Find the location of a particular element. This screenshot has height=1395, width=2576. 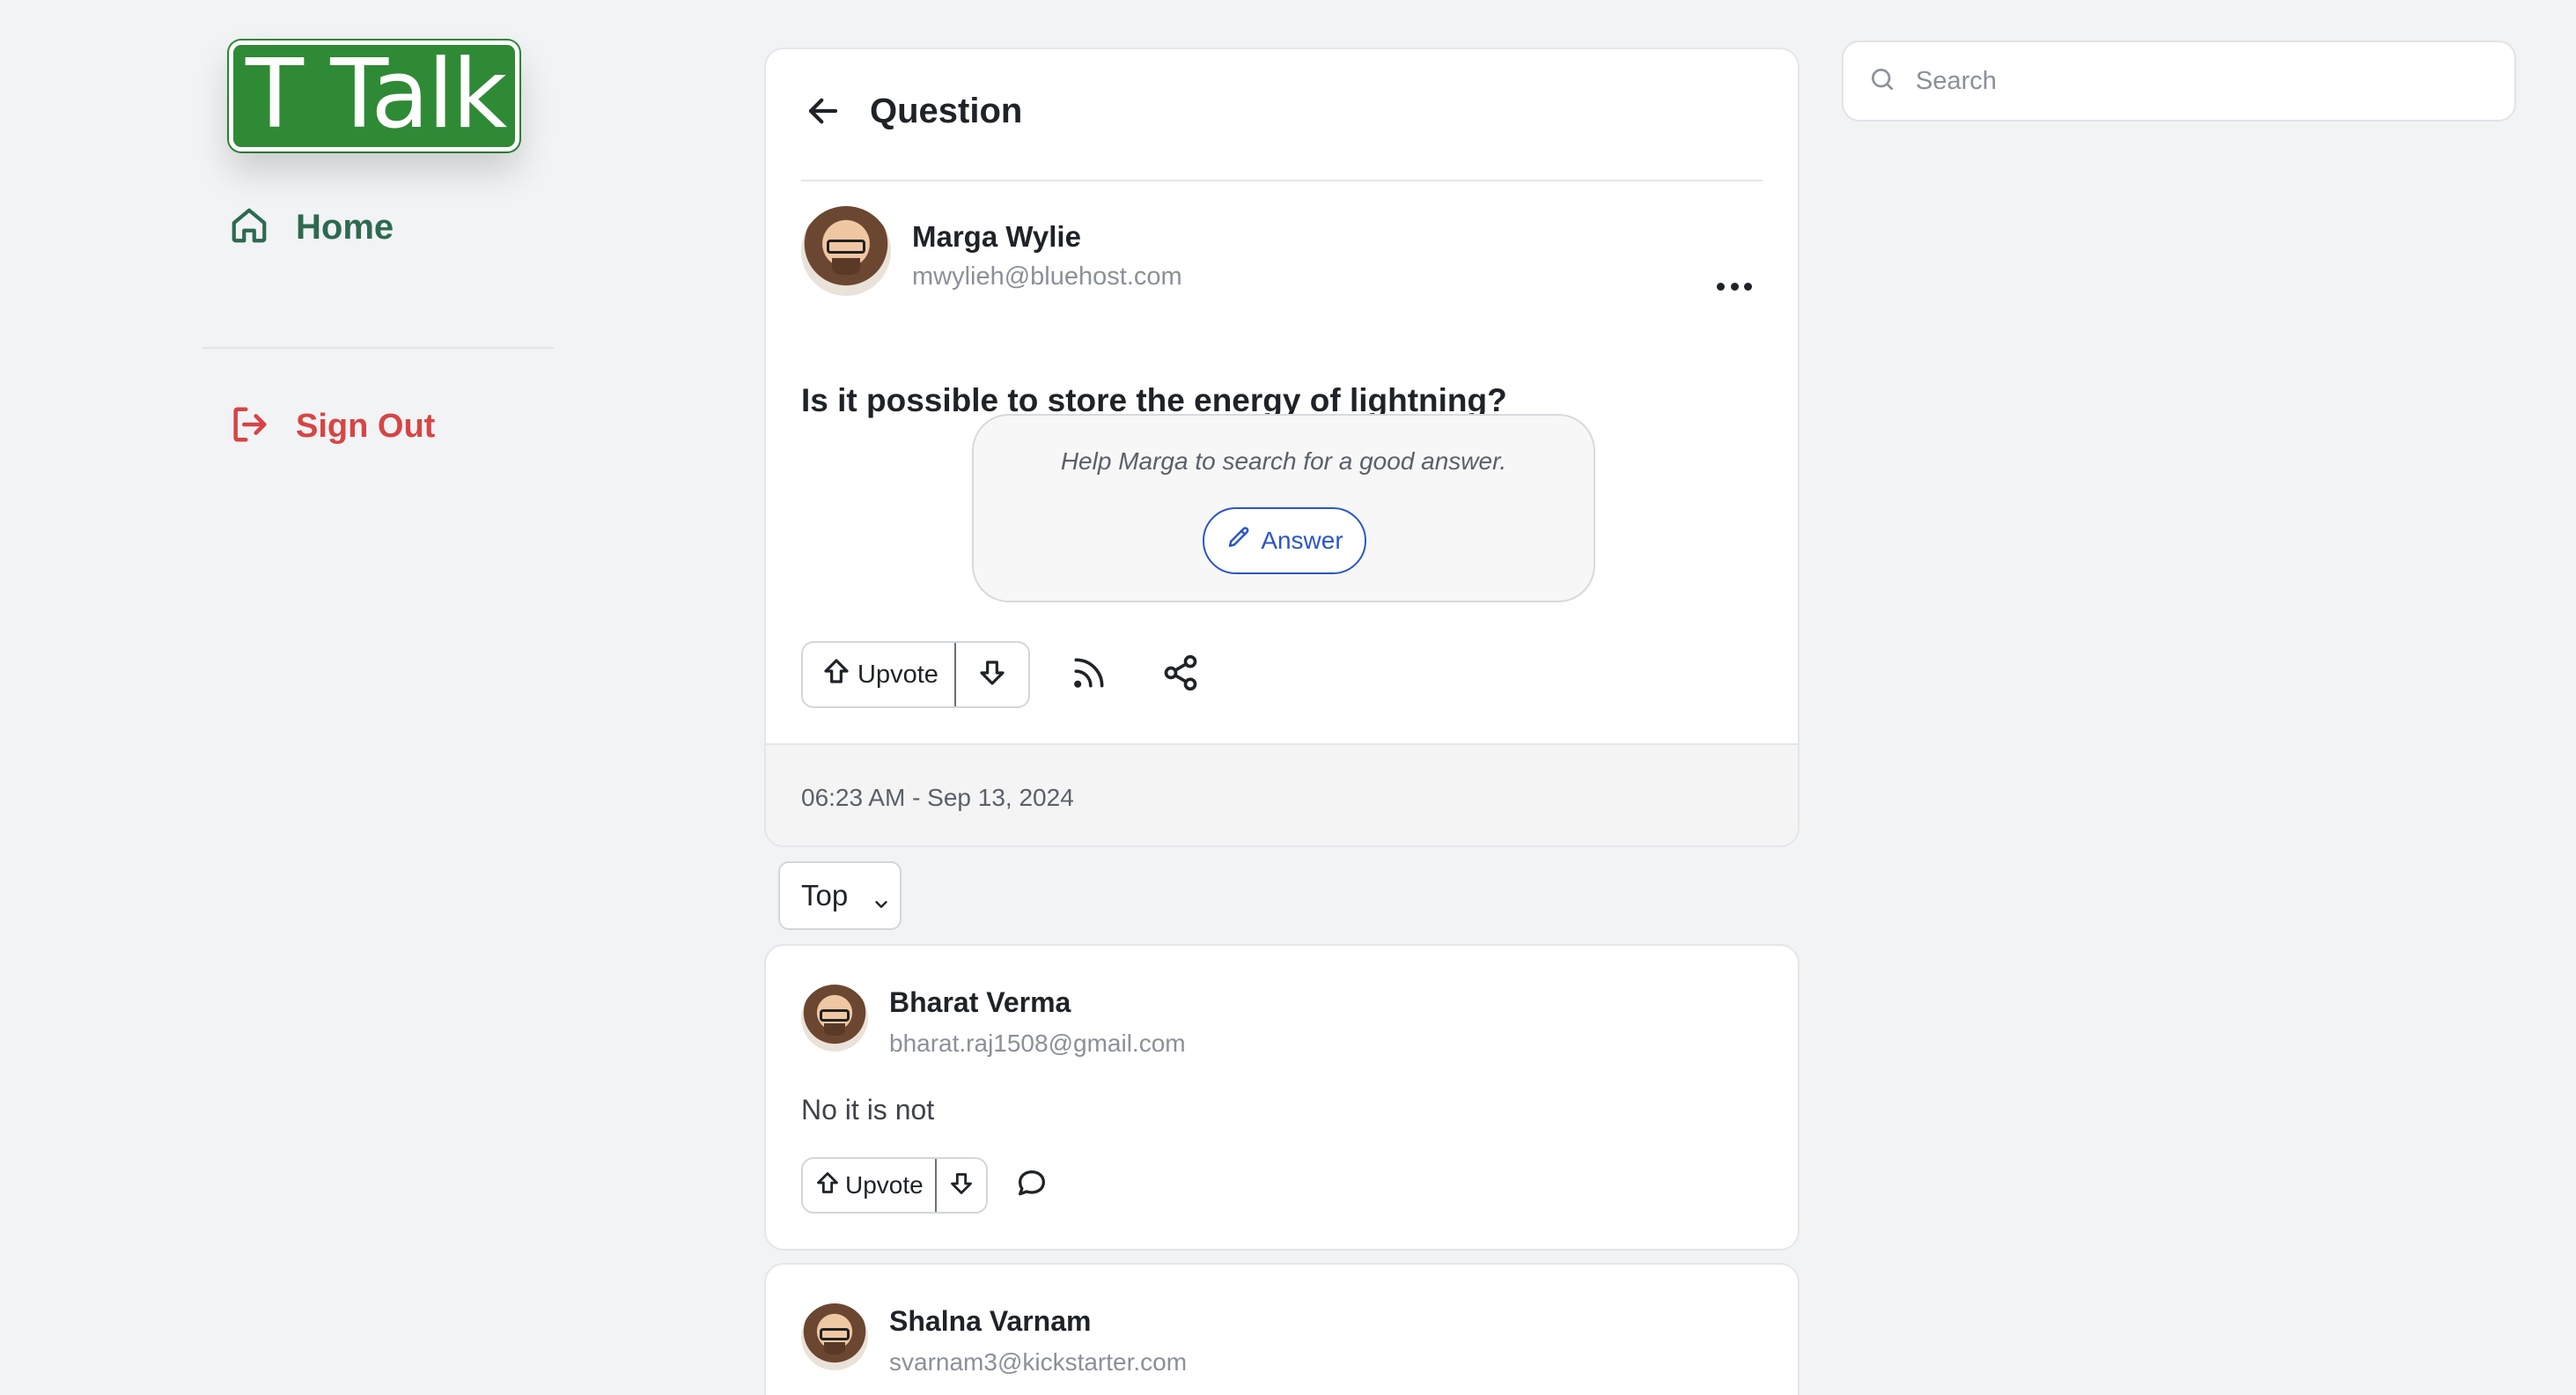

author-email: bharat.raj1508@gmail.com is located at coordinates (1037, 1044).